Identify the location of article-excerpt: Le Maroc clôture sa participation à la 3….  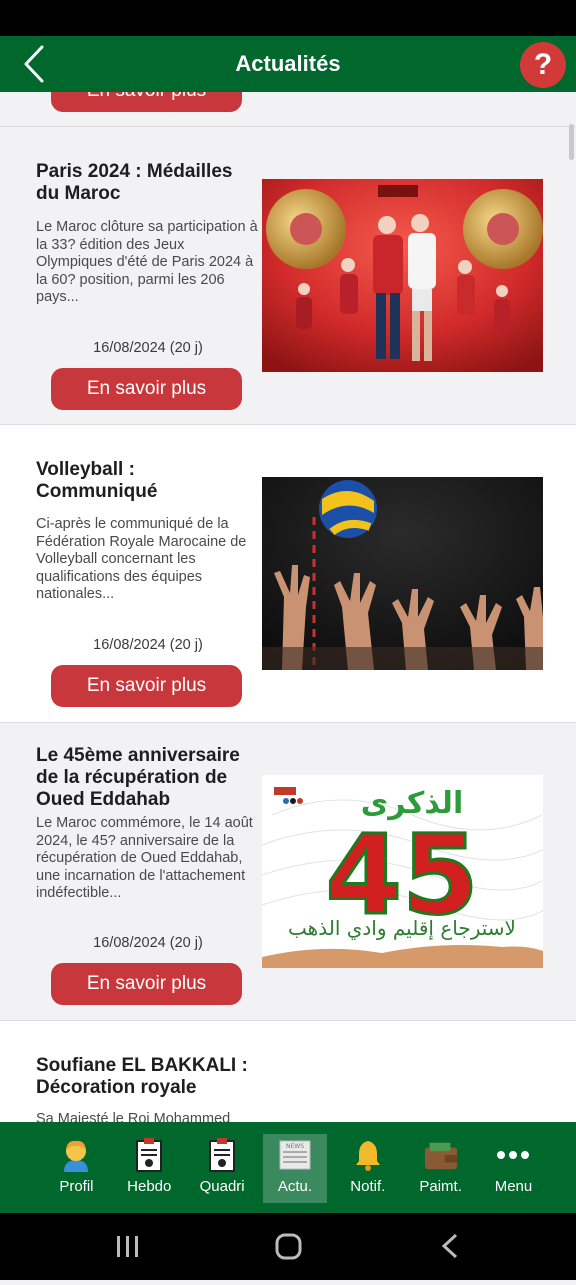
(147, 262).